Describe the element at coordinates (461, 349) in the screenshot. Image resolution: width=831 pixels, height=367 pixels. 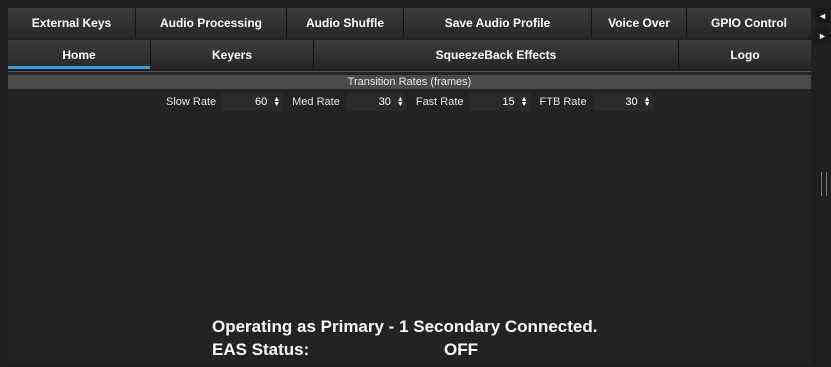
I see `eas-status-value: OFF` at that location.